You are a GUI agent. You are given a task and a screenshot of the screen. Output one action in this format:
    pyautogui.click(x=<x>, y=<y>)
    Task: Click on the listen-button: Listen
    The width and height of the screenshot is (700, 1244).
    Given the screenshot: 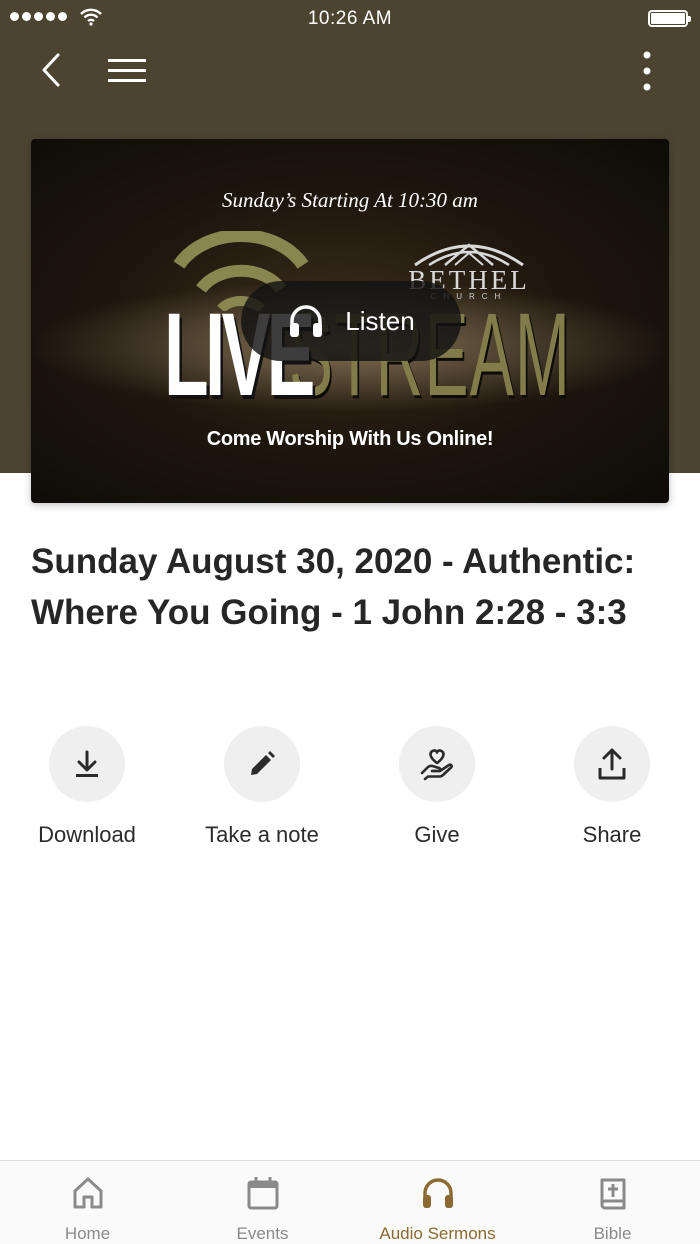 What is the action you would take?
    pyautogui.click(x=351, y=321)
    